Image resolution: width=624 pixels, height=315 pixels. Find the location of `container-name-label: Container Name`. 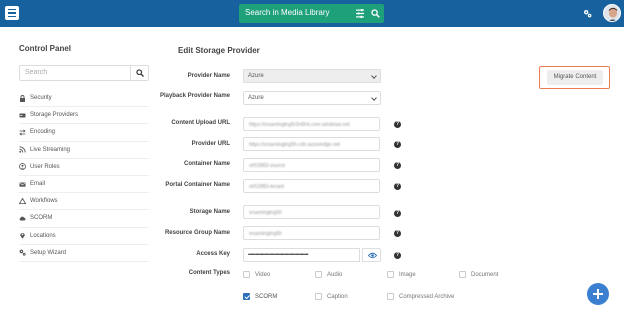

container-name-label: Container Name is located at coordinates (206, 164).